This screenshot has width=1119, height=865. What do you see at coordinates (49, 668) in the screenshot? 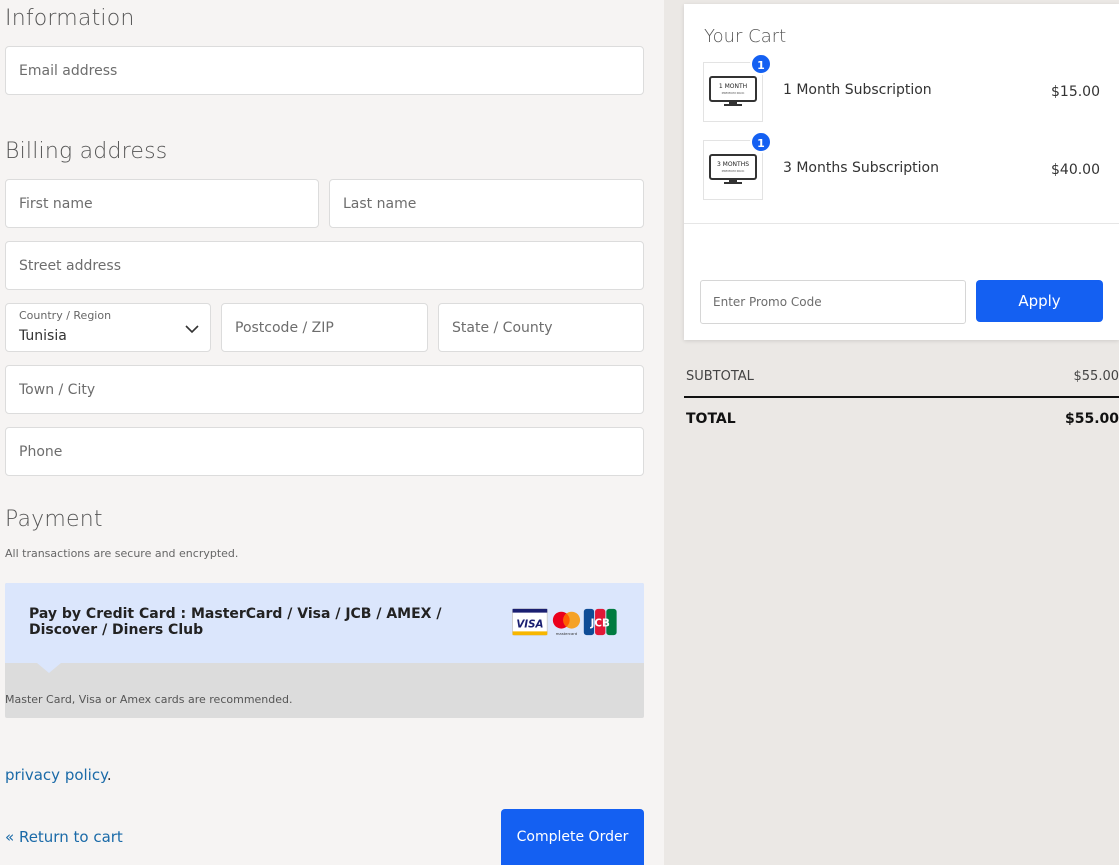
I see `payment-notch` at bounding box center [49, 668].